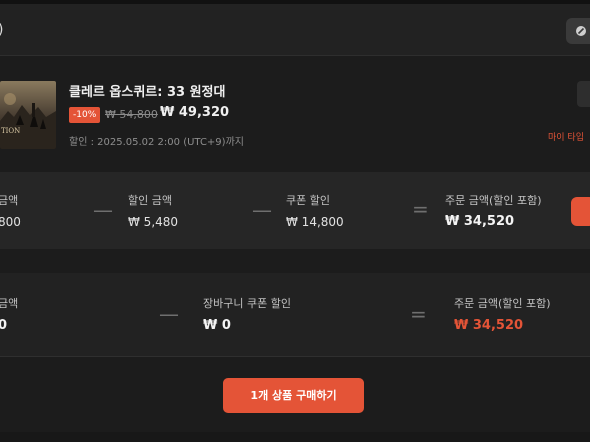  Describe the element at coordinates (147, 90) in the screenshot. I see `product-title: 클레르 옵스퀴르: 33 원정대` at that location.